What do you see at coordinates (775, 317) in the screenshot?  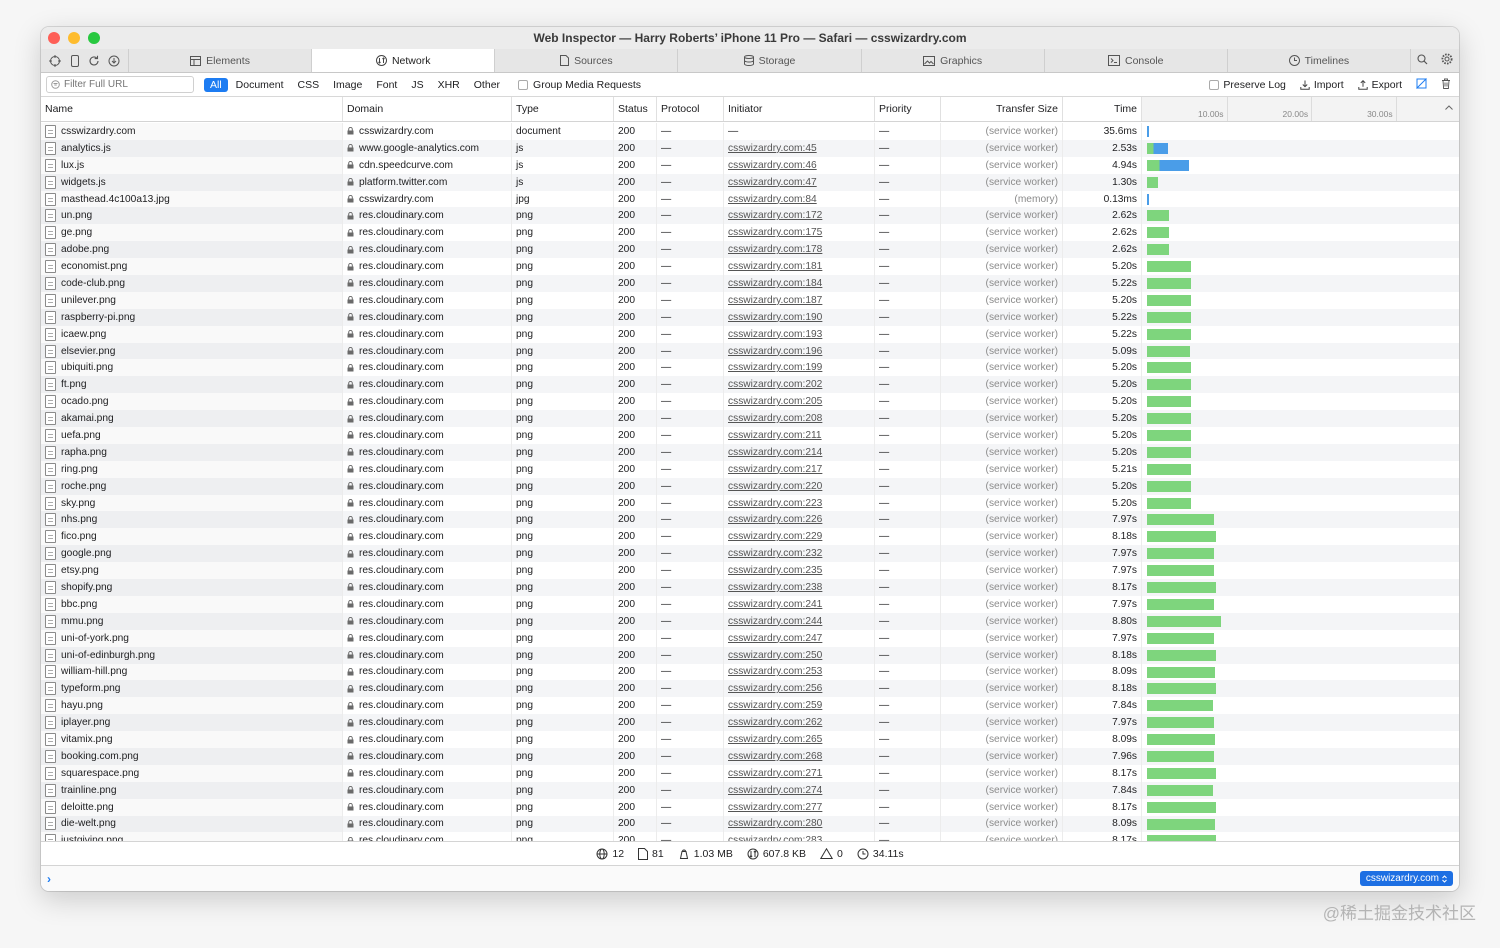 I see `cell-initiator-text: csswizardry.com:190` at bounding box center [775, 317].